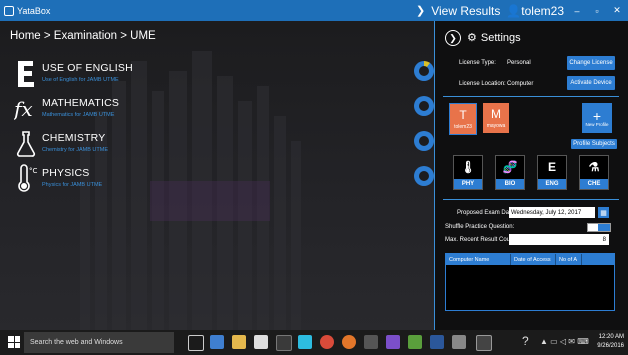 Image resolution: width=628 pixels, height=355 pixels. I want to click on subject-code: CHE, so click(594, 184).